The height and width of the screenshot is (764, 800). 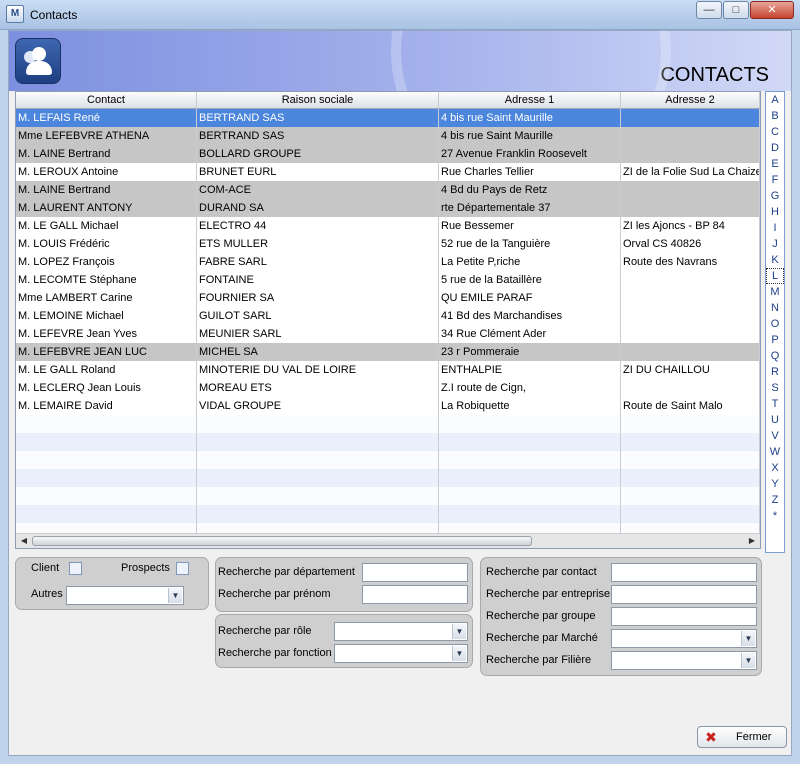 What do you see at coordinates (530, 100) in the screenshot?
I see `column-header-adresse-1: Adresse 1` at bounding box center [530, 100].